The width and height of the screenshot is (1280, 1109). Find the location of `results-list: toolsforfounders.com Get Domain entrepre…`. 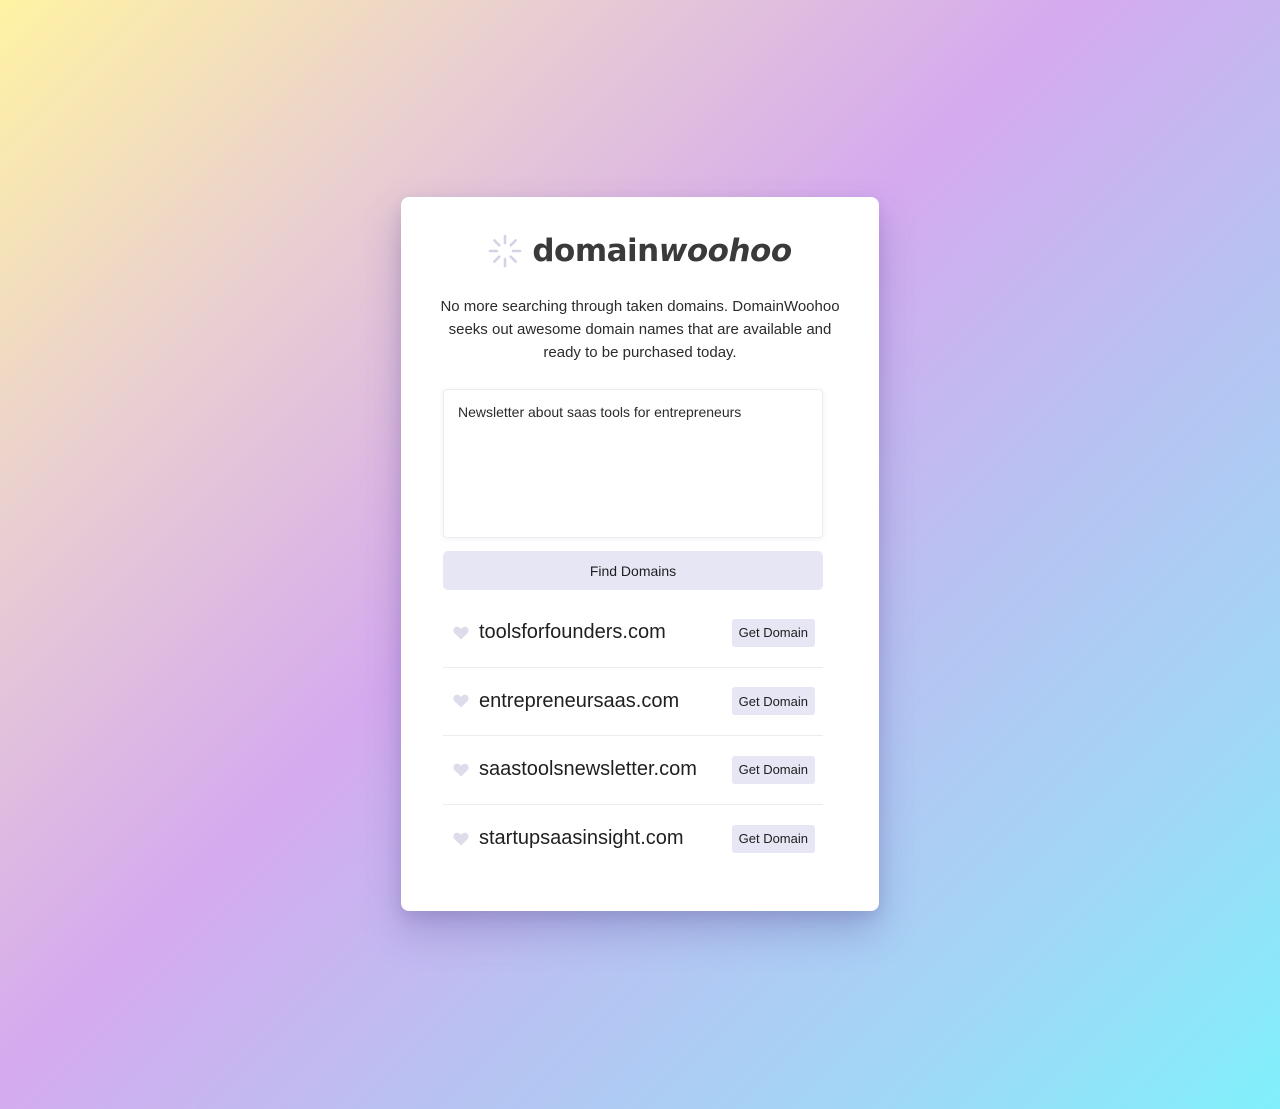

results-list: toolsforfounders.com Get Domain entrepre… is located at coordinates (633, 736).